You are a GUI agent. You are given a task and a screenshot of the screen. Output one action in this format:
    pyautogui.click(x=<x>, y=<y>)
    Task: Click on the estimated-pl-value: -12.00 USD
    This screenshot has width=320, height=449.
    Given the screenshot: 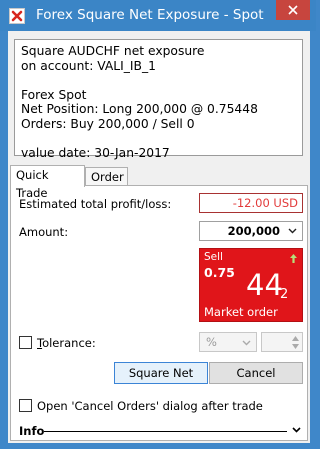 What is the action you would take?
    pyautogui.click(x=251, y=203)
    